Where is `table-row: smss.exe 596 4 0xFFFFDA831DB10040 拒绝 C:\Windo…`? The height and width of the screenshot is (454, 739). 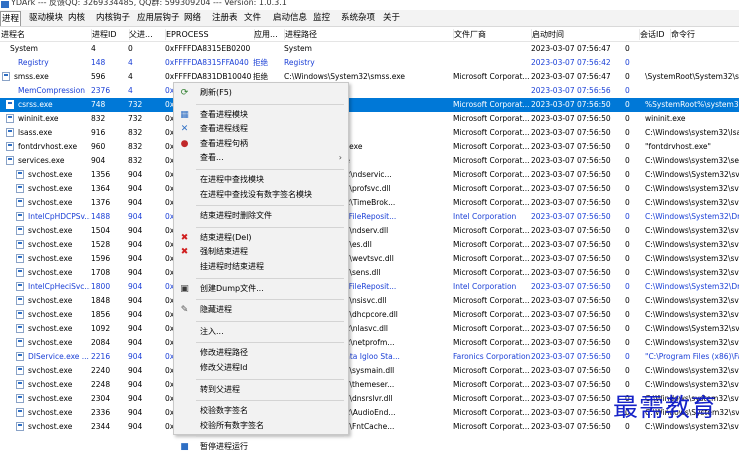
table-row: smss.exe 596 4 0xFFFFDA831DB10040 拒绝 C:\Windo… is located at coordinates (369, 77).